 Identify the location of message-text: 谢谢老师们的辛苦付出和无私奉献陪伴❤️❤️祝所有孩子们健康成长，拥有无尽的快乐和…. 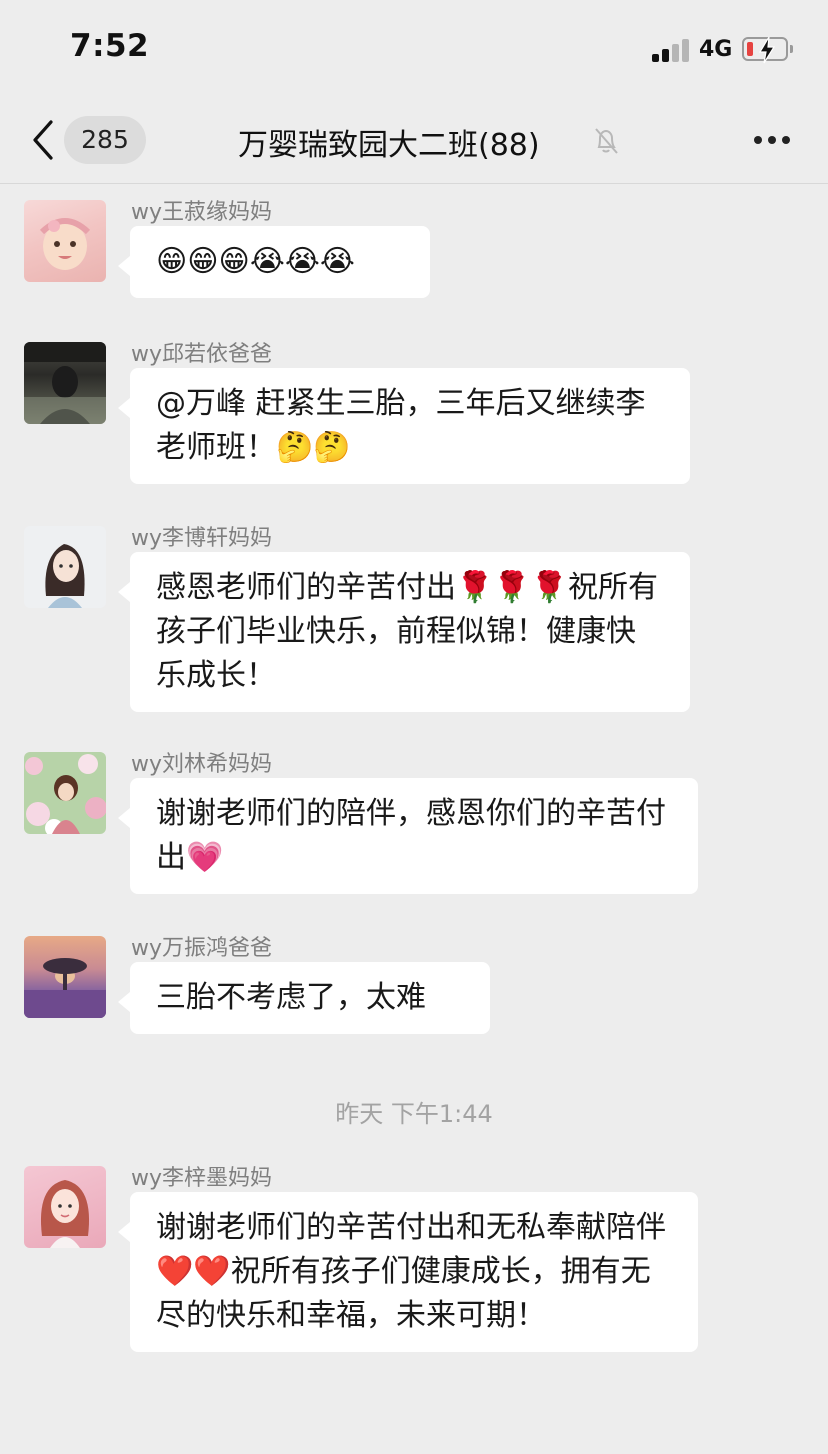
(411, 1271).